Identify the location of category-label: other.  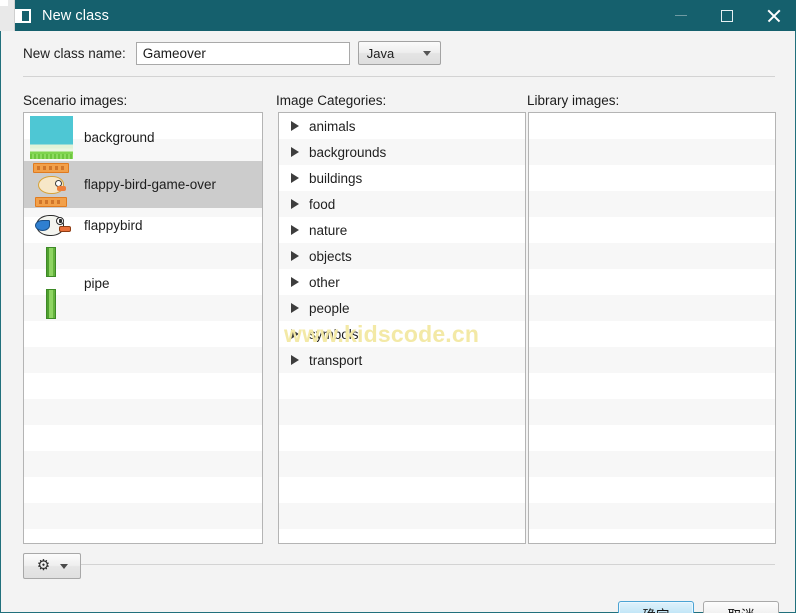
(324, 282).